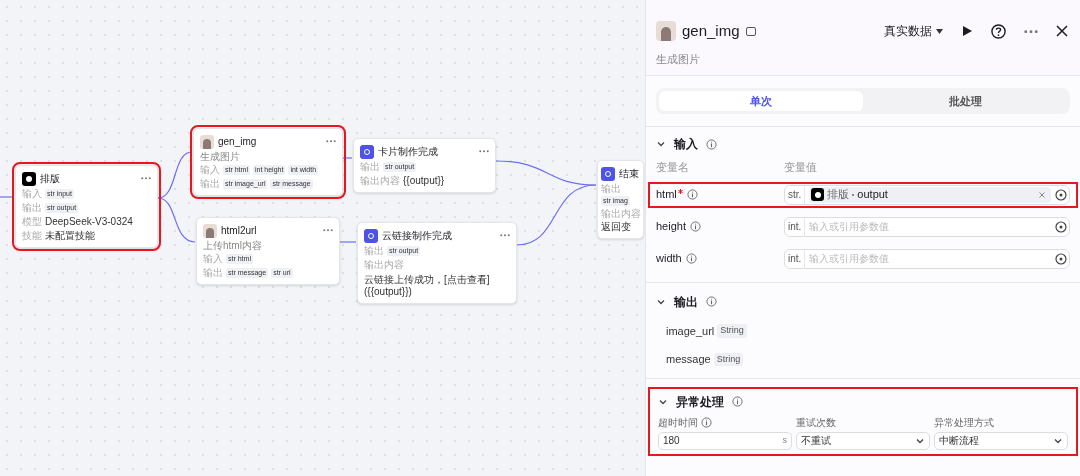 The image size is (1080, 476). Describe the element at coordinates (795, 194) in the screenshot. I see `type-label: str.` at that location.